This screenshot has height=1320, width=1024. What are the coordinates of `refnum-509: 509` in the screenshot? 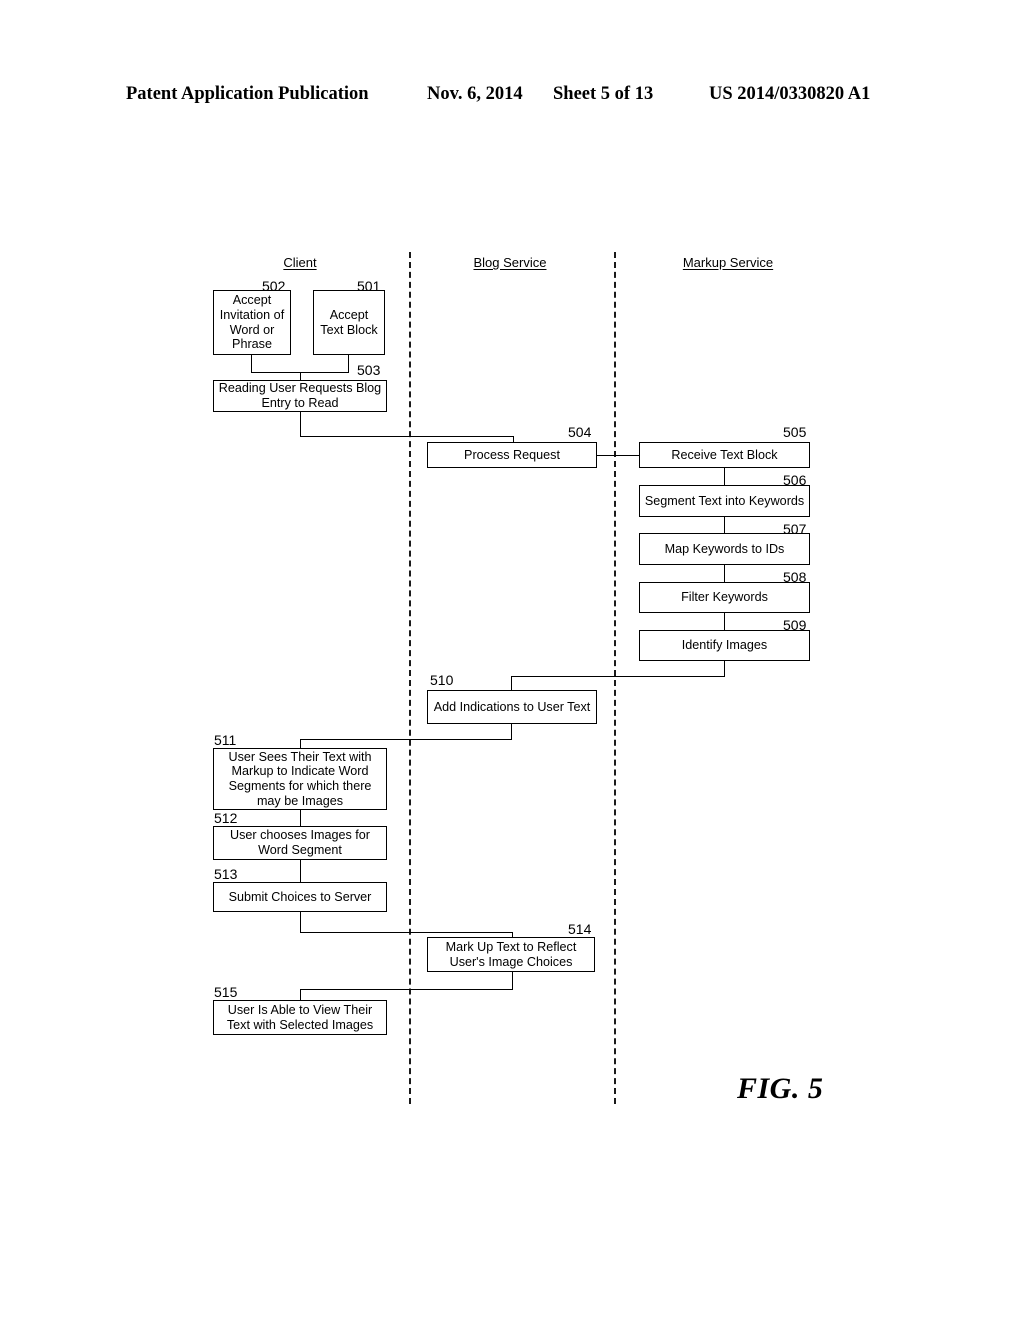 It's located at (795, 625).